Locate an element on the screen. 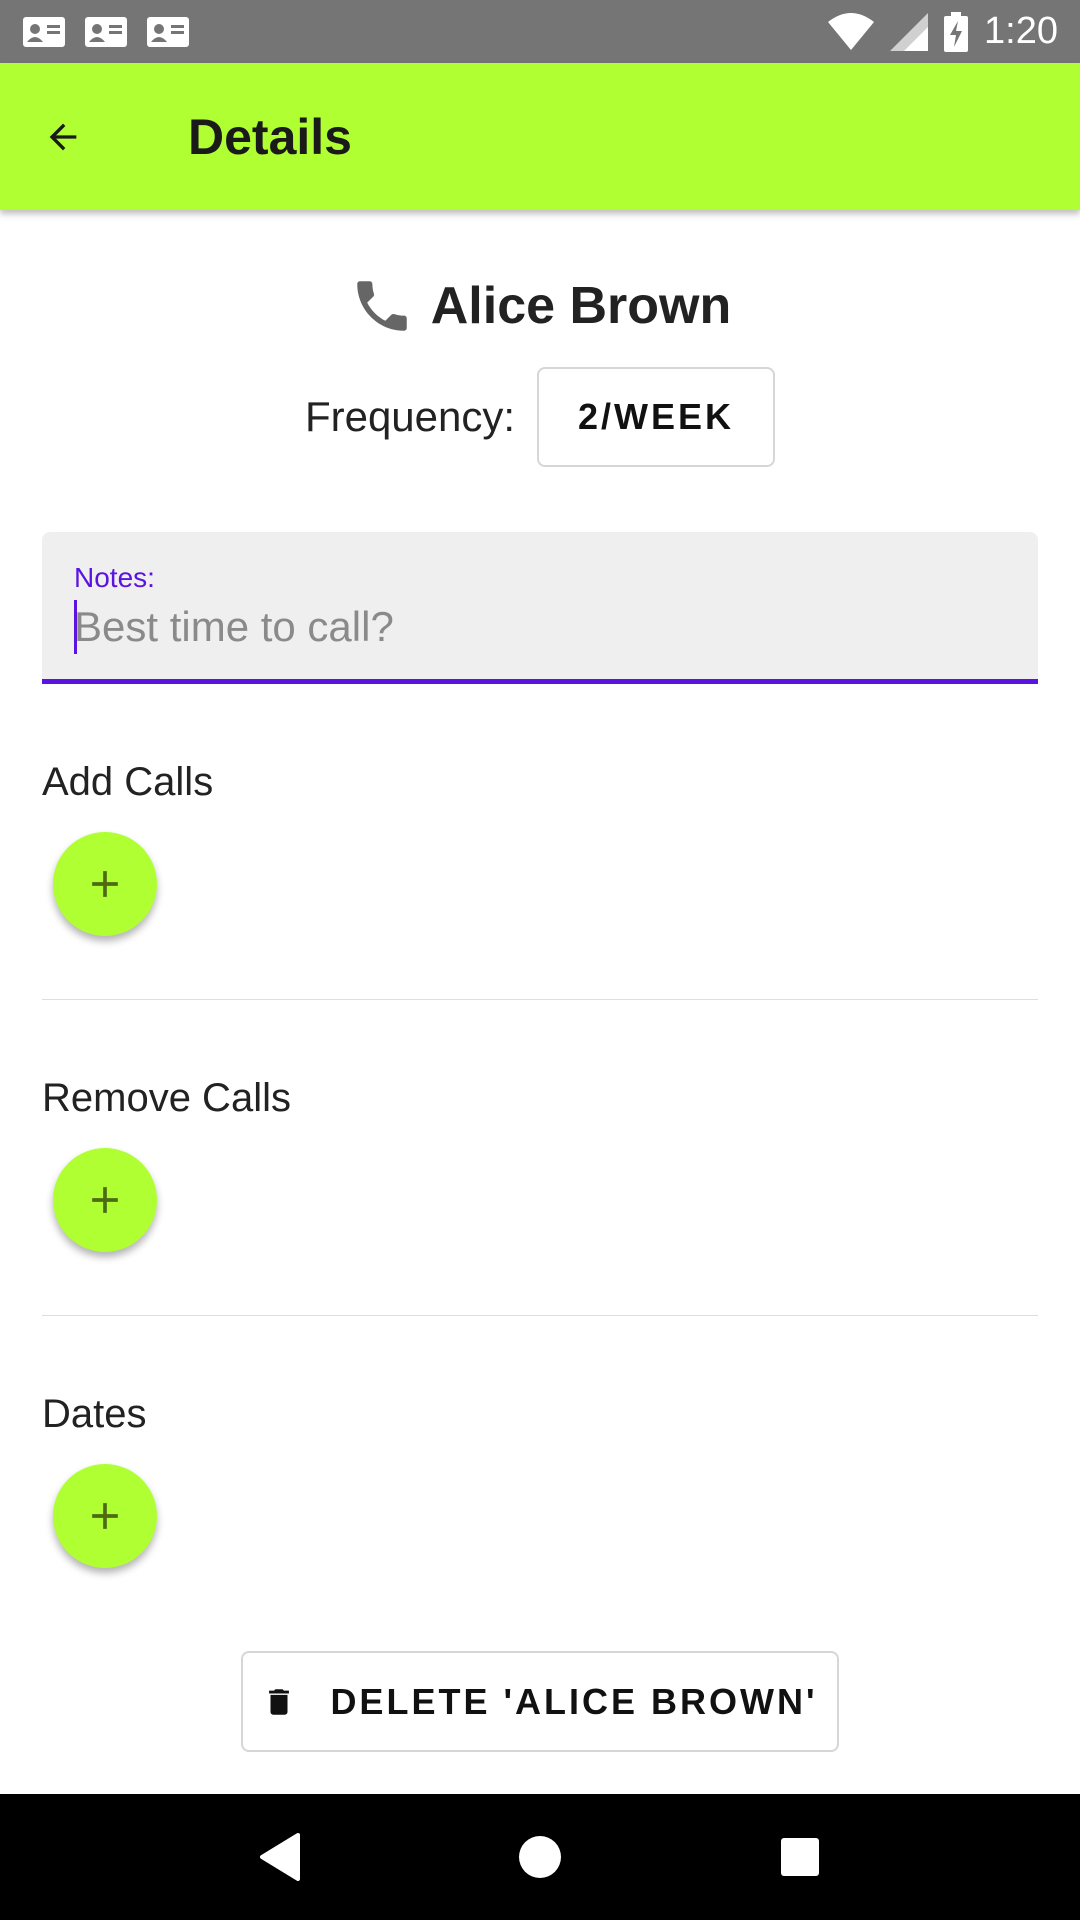 The image size is (1080, 1920). arrow-back-icon is located at coordinates (63, 136).